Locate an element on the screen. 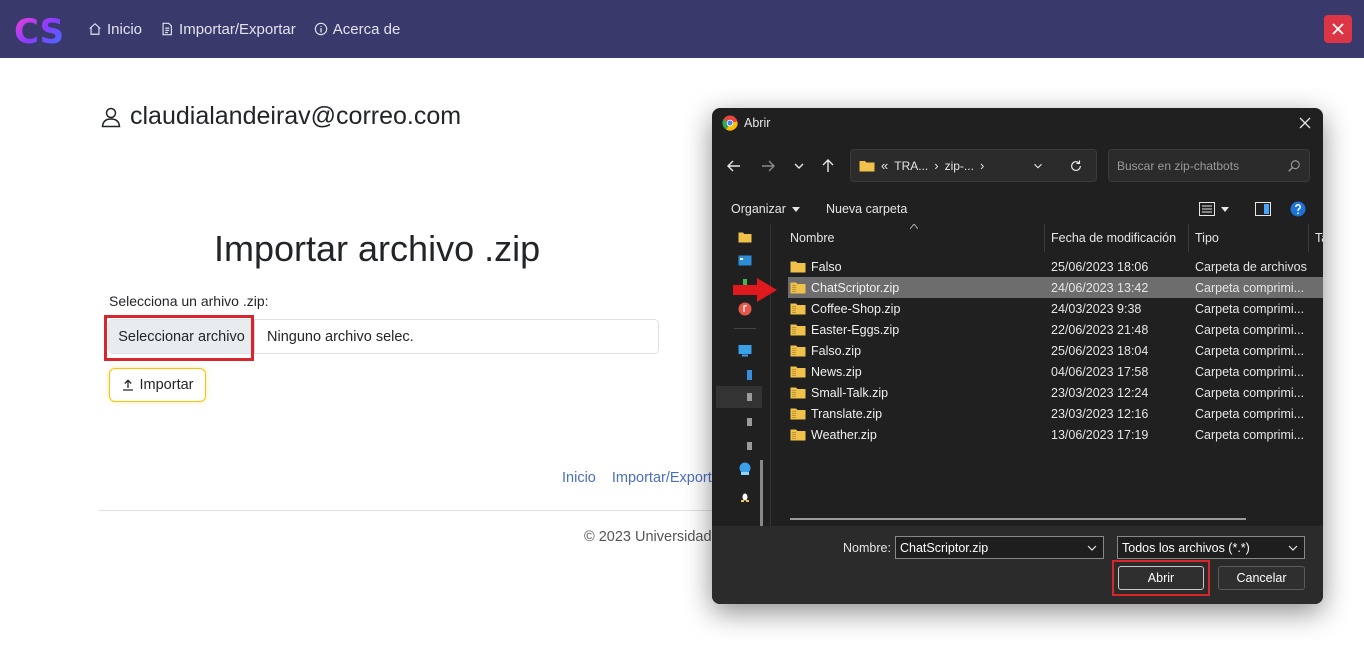  cancel-button: Cancelar is located at coordinates (1261, 578).